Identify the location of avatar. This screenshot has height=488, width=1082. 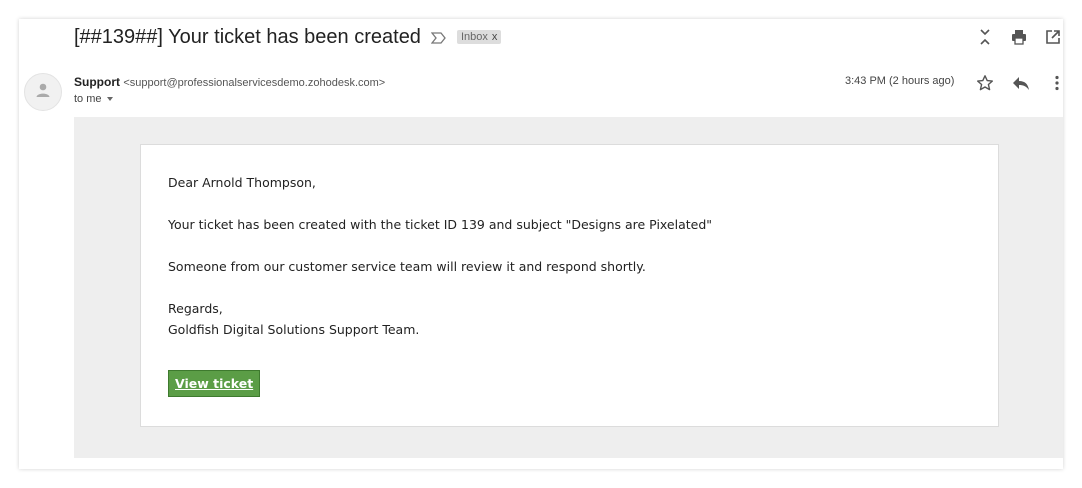
(43, 92).